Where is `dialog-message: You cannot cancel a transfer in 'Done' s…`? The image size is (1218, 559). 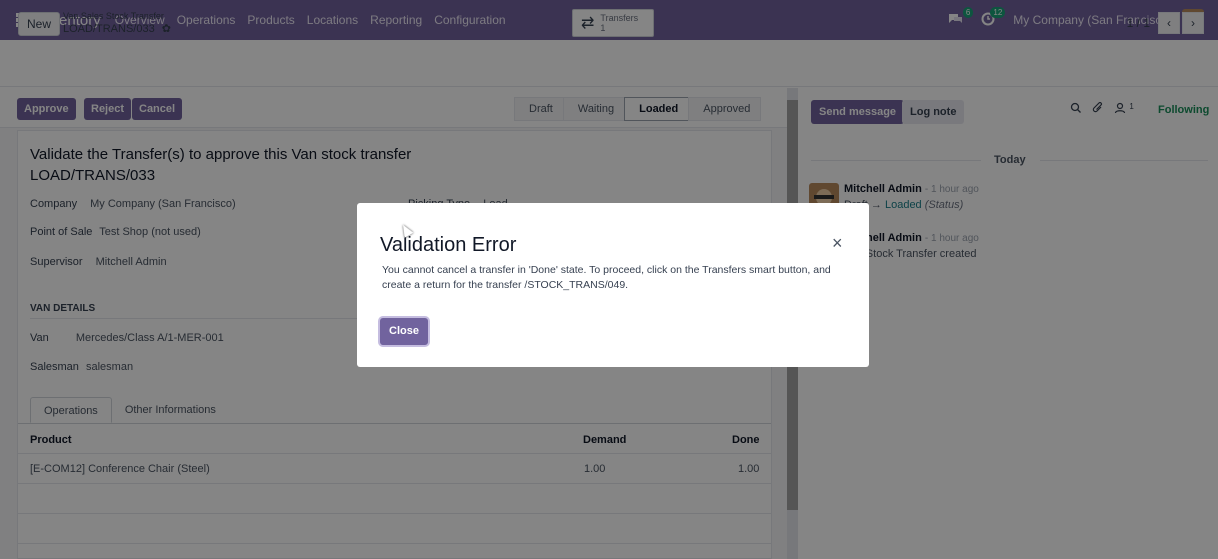
dialog-message: You cannot cancel a transfer in 'Done' s… is located at coordinates (606, 277).